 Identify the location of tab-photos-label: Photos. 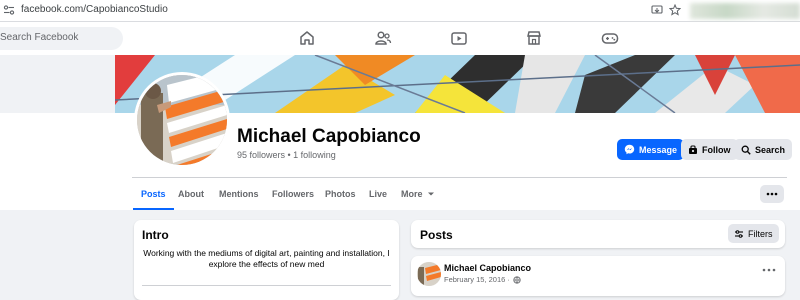
(340, 194).